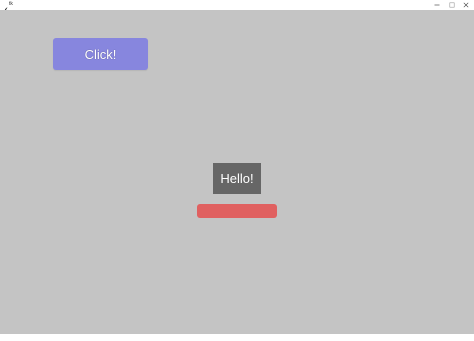 The height and width of the screenshot is (341, 474). What do you see at coordinates (100, 54) in the screenshot?
I see `click-button: Click!` at bounding box center [100, 54].